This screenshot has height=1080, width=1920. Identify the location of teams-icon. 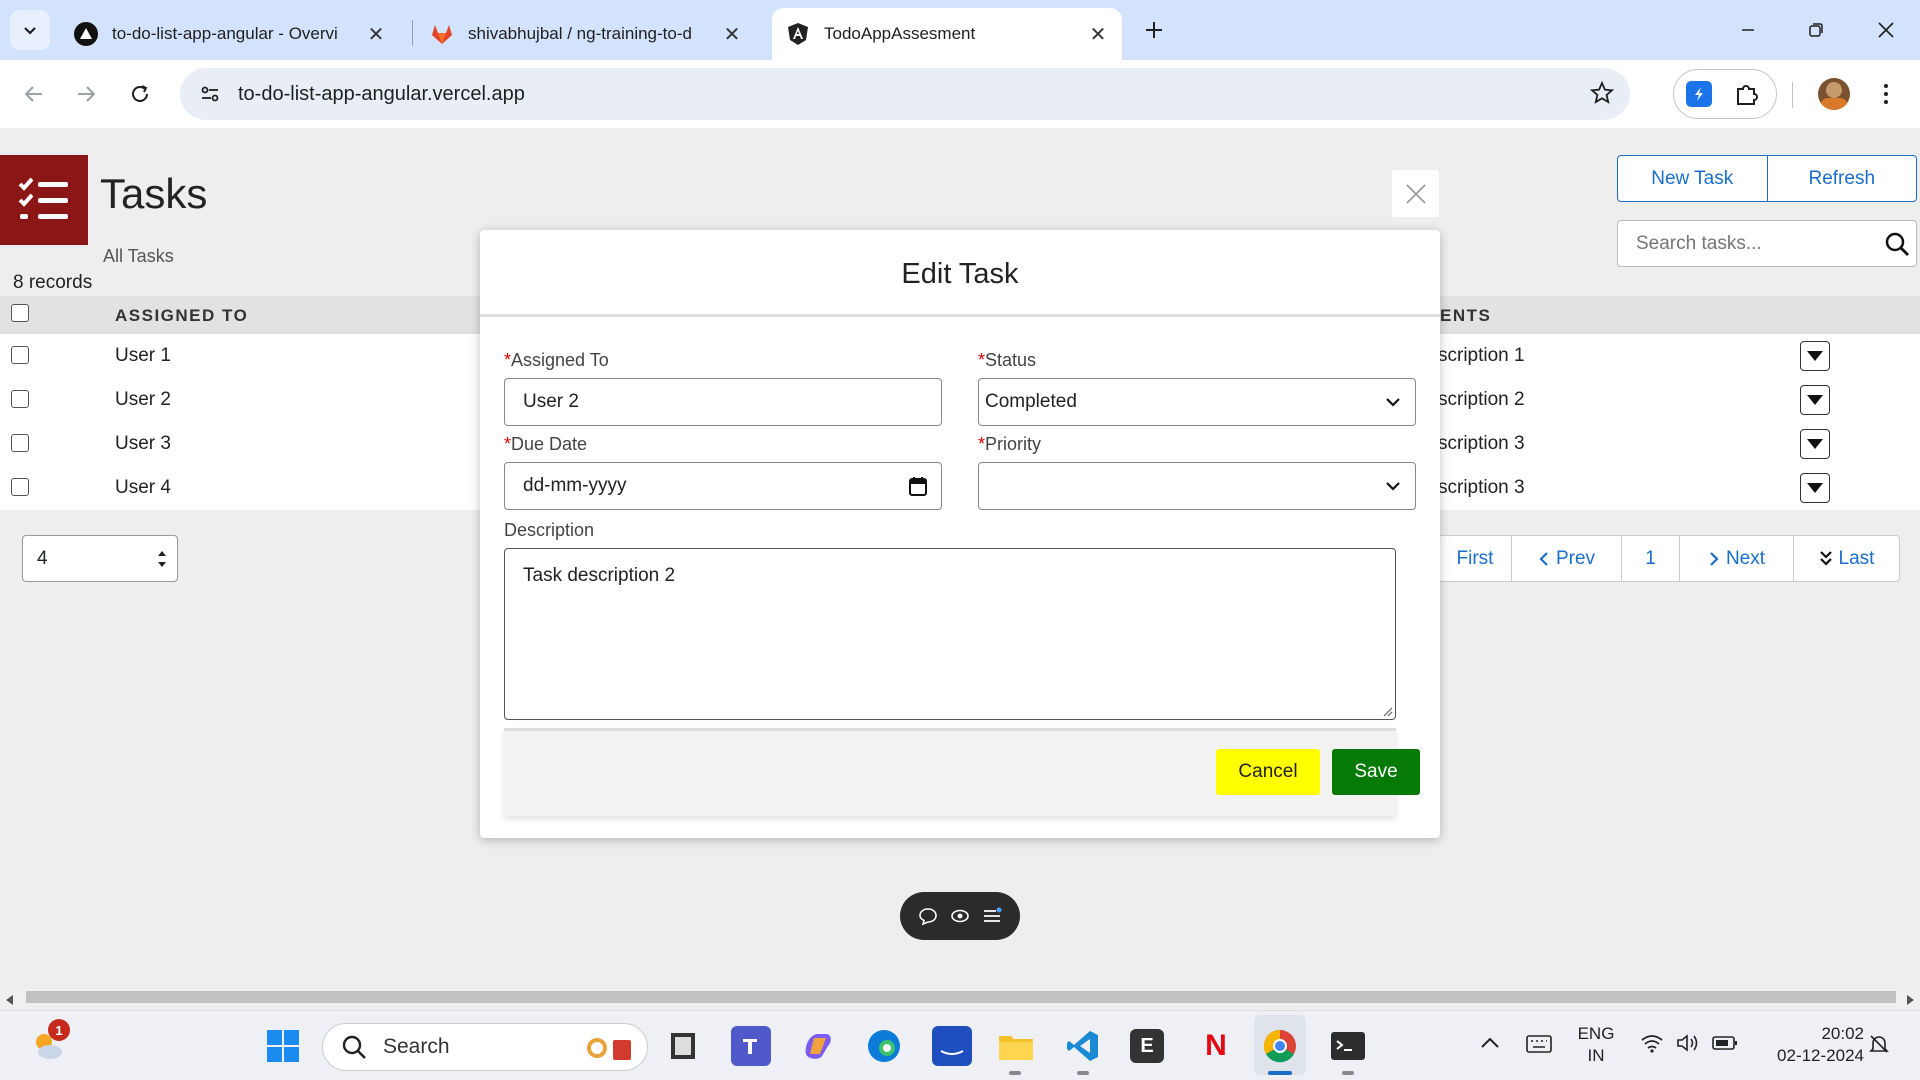
(751, 1046).